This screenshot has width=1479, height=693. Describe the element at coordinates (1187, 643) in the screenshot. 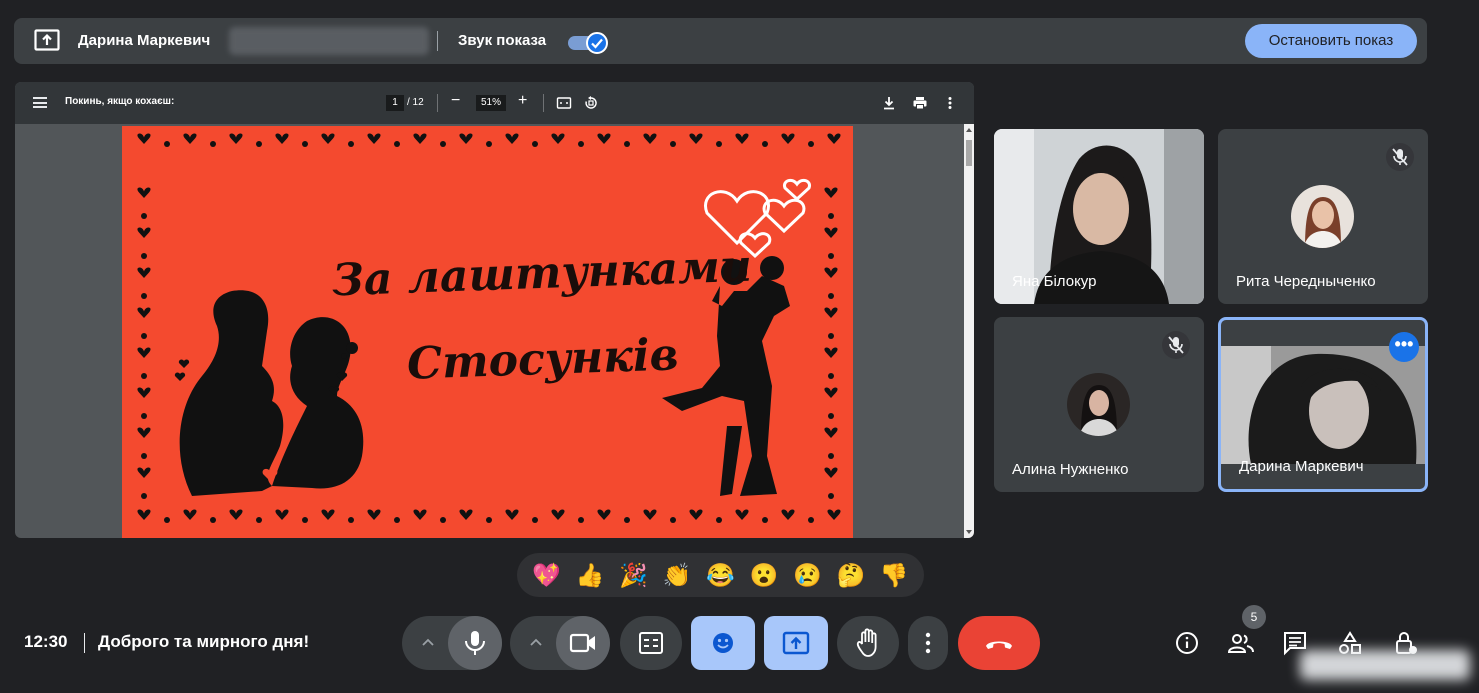

I see `info-icon` at that location.